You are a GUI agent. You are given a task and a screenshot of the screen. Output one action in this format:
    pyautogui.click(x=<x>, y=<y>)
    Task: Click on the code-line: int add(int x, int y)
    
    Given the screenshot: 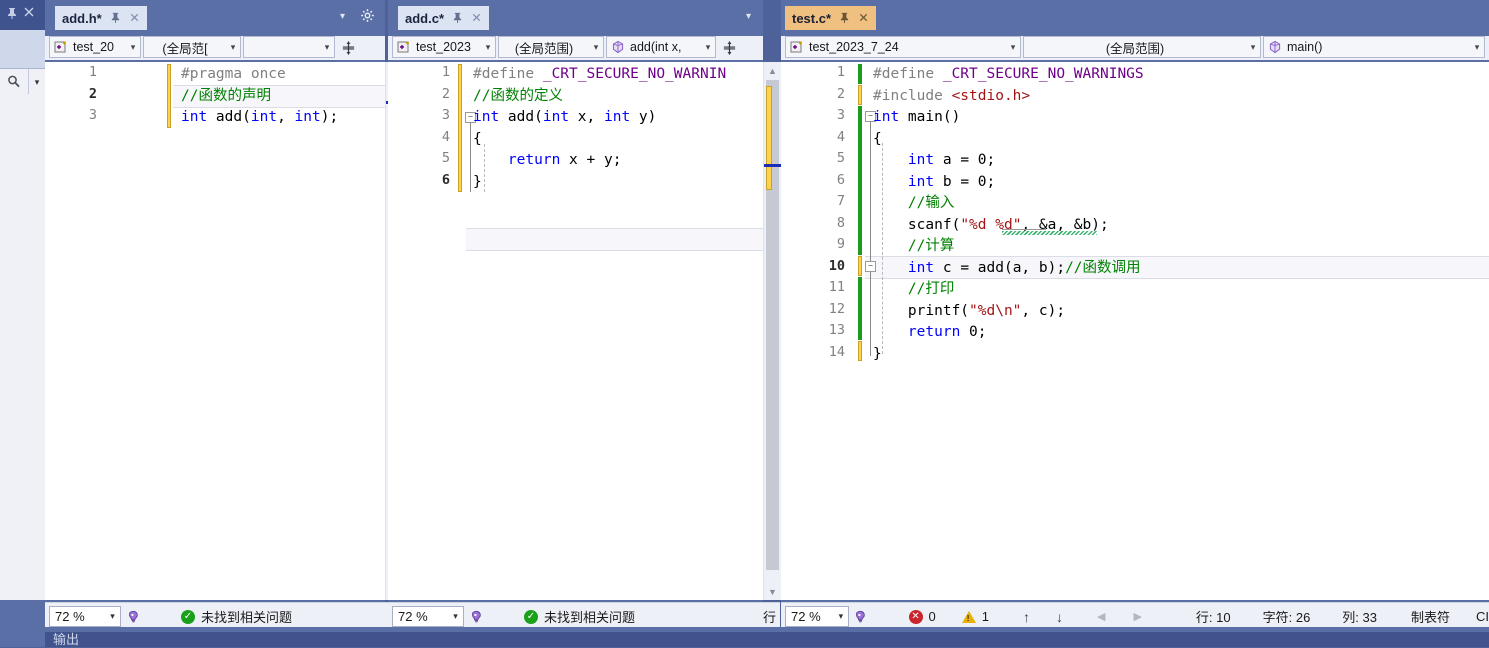 What is the action you would take?
    pyautogui.click(x=564, y=118)
    